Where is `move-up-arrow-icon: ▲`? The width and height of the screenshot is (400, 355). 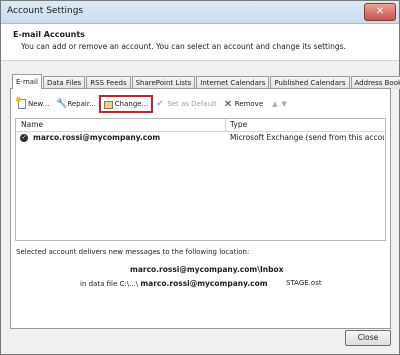 move-up-arrow-icon: ▲ is located at coordinates (274, 104).